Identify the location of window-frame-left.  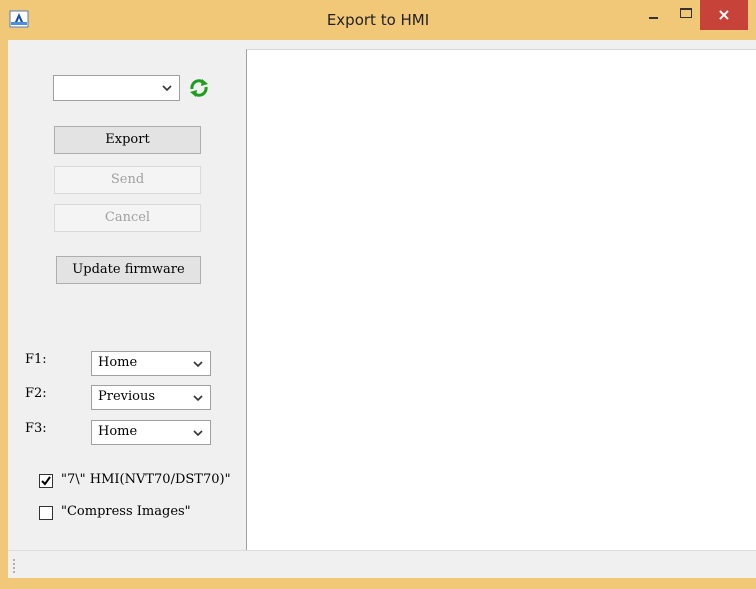
(4, 314).